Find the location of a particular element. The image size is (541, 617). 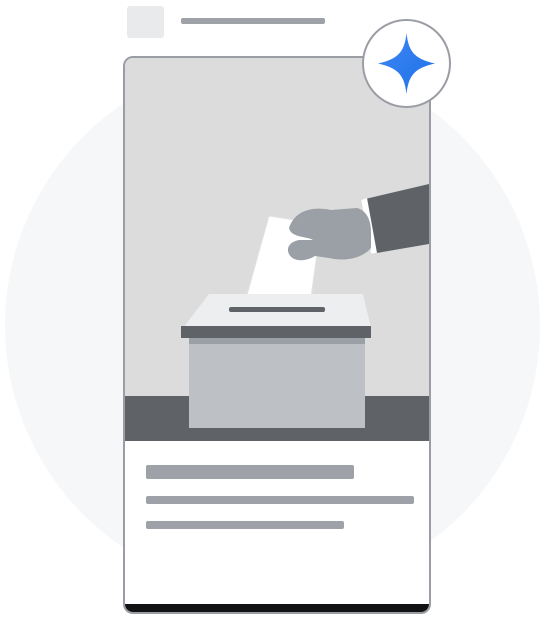

card-title-placeholder is located at coordinates (250, 472).